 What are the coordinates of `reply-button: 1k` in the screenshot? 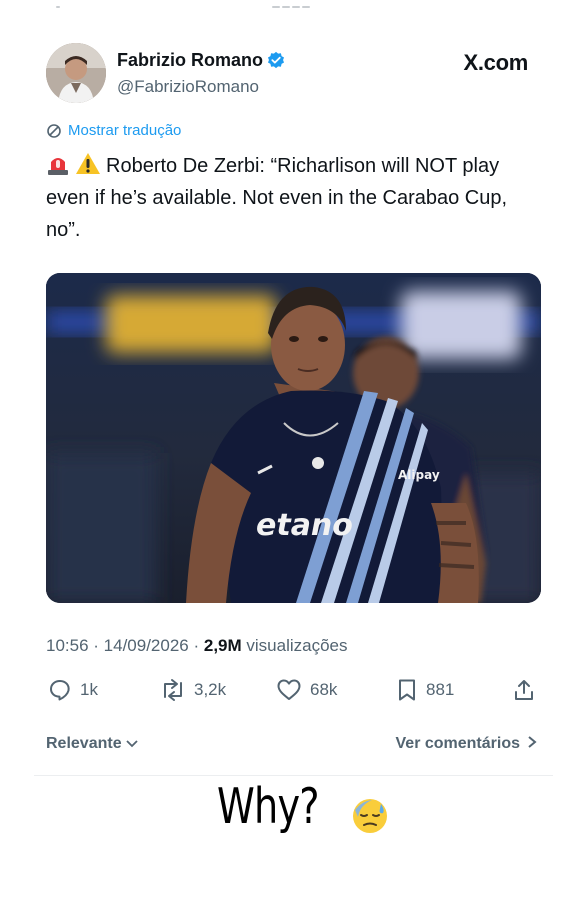 It's located at (73, 690).